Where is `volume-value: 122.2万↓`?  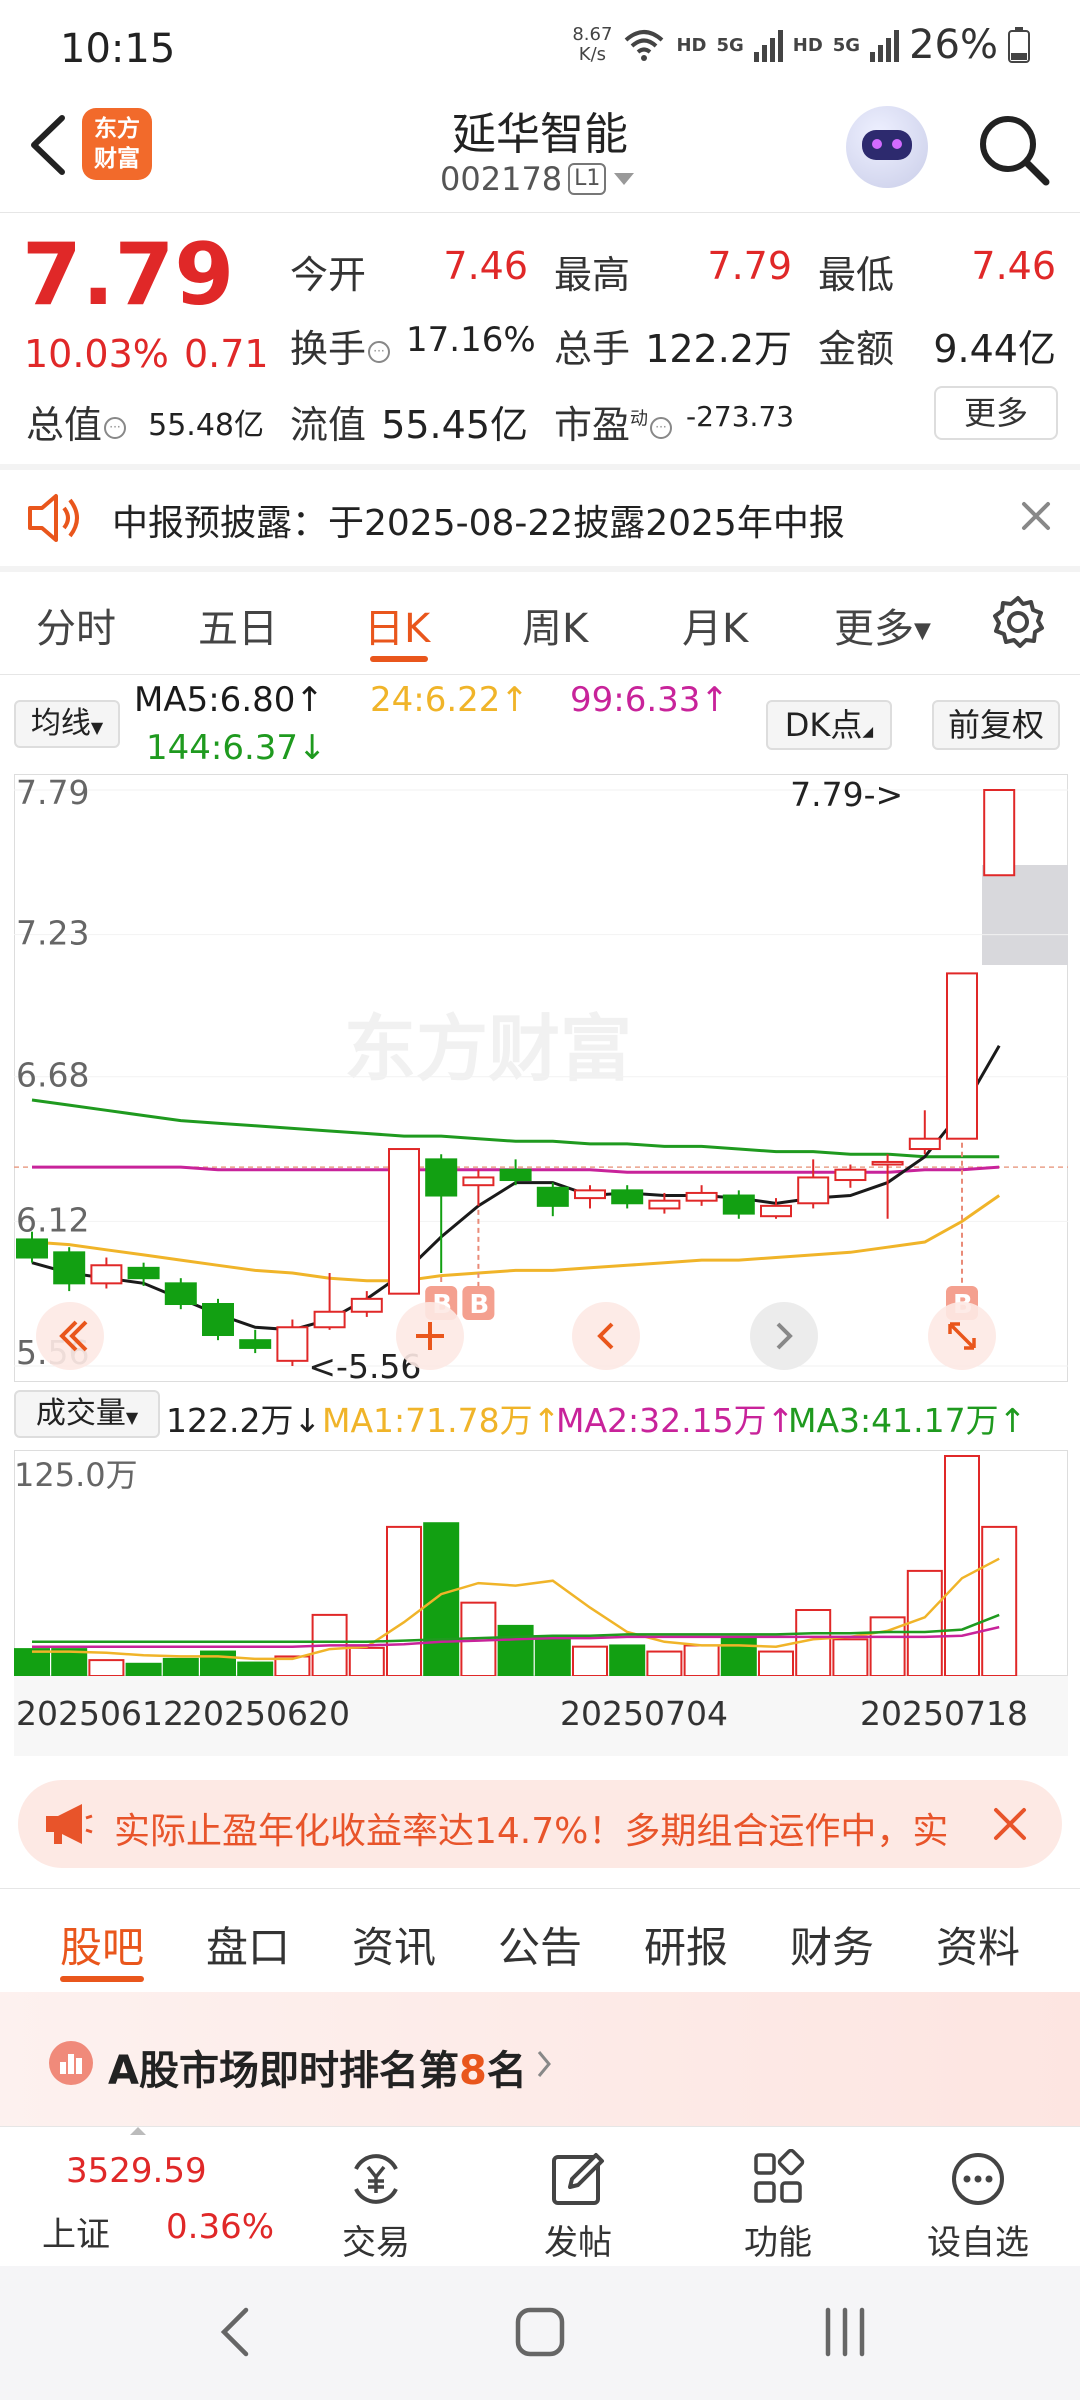 volume-value: 122.2万↓ is located at coordinates (244, 1420).